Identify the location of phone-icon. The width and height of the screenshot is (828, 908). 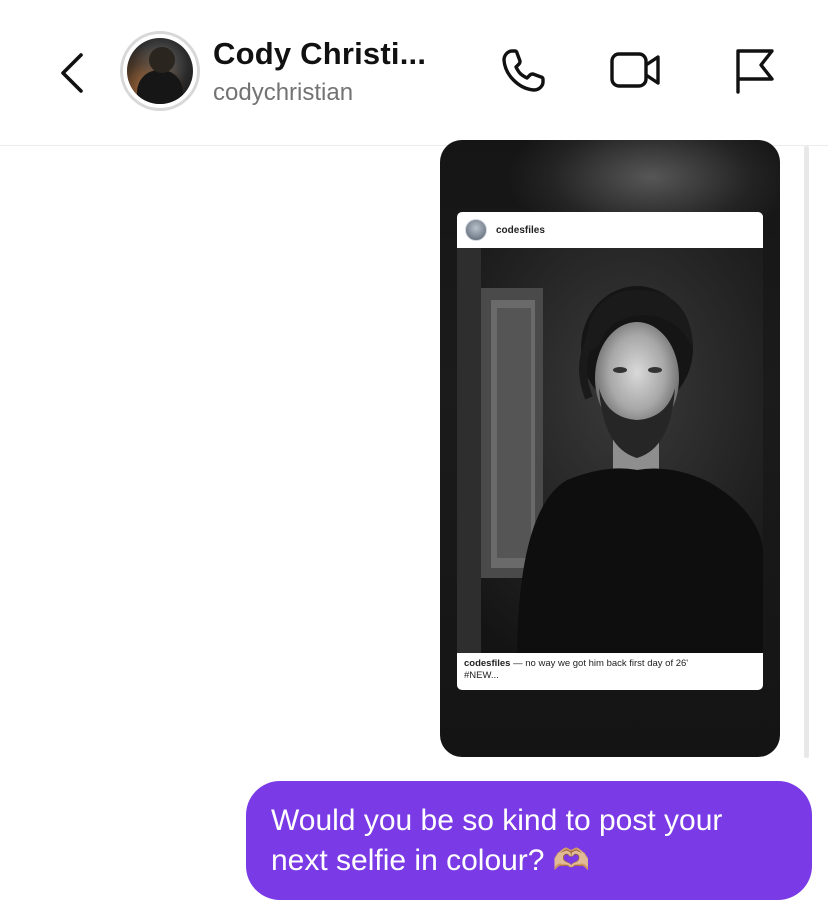
(523, 70).